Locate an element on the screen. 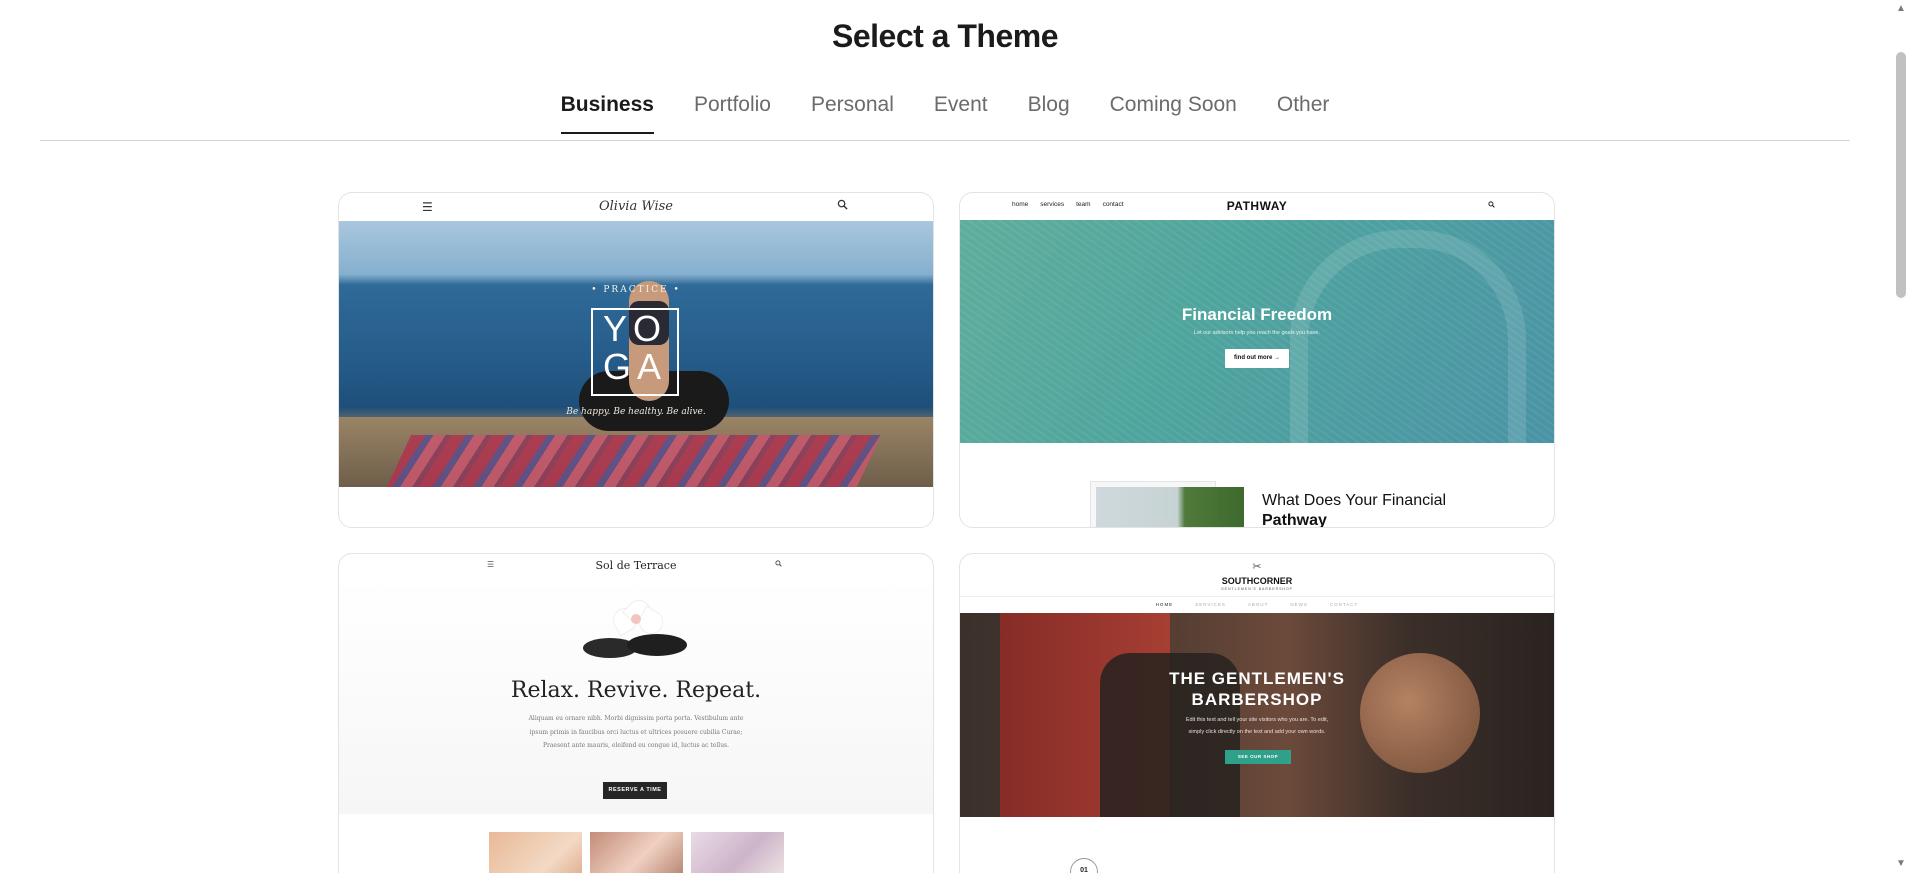  reserve-button: RESERVE A TIME is located at coordinates (635, 790).